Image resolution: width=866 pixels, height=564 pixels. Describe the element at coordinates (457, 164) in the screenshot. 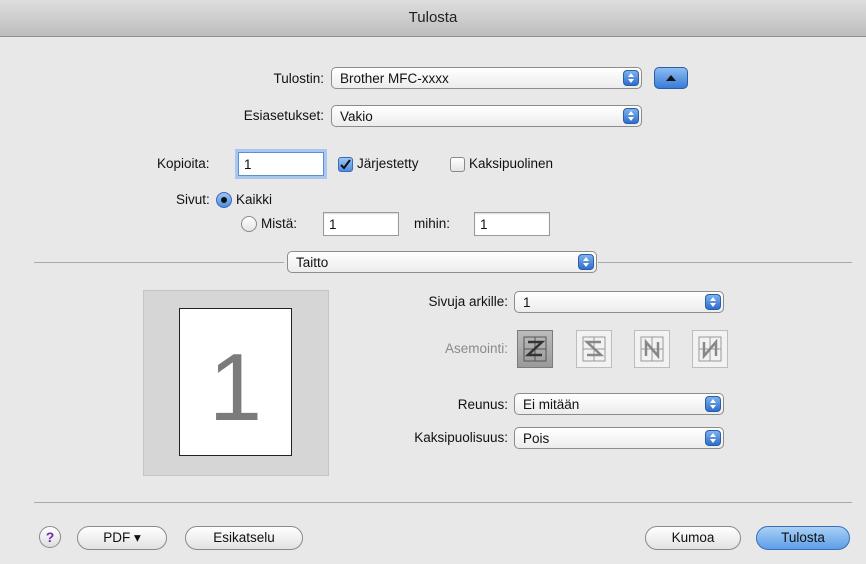

I see `duplex-checkbox` at that location.